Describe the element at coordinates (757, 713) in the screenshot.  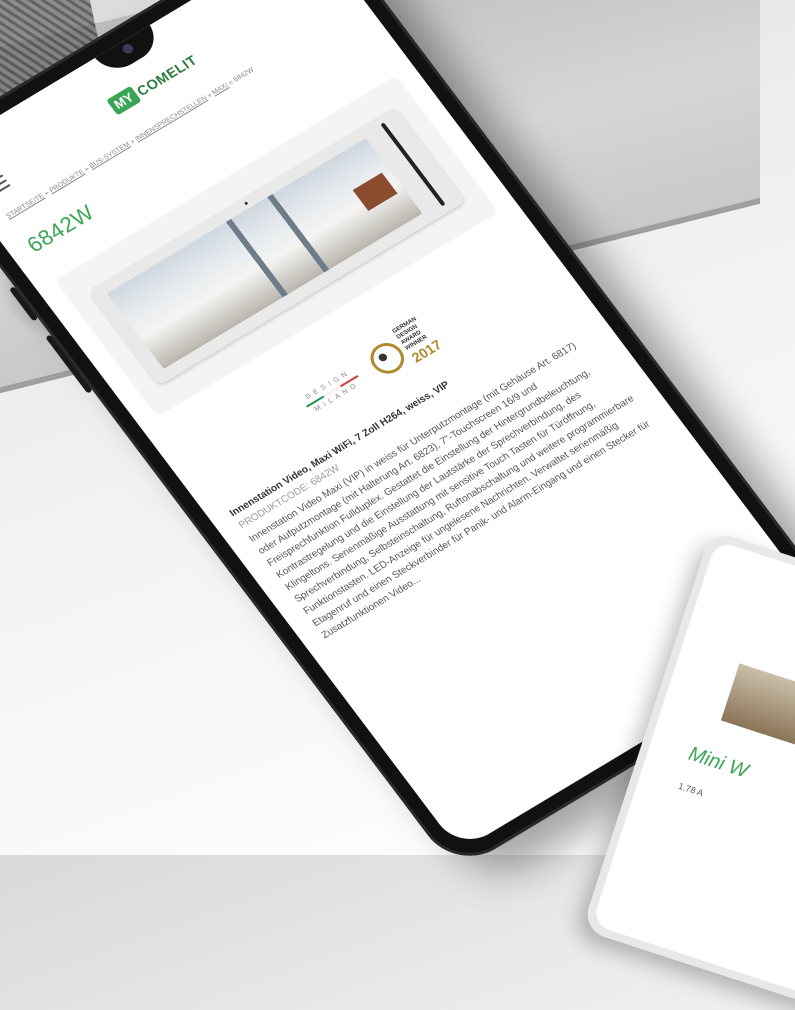
I see `second-phone-product-image` at that location.